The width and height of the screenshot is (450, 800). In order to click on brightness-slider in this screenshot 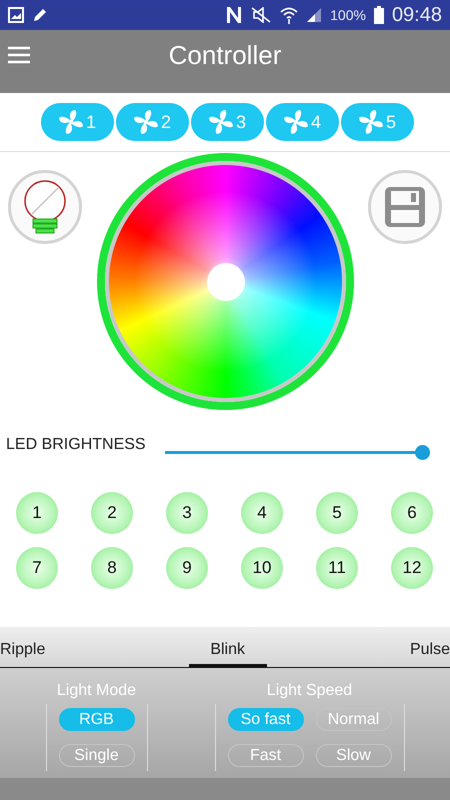, I will do `click(297, 452)`.